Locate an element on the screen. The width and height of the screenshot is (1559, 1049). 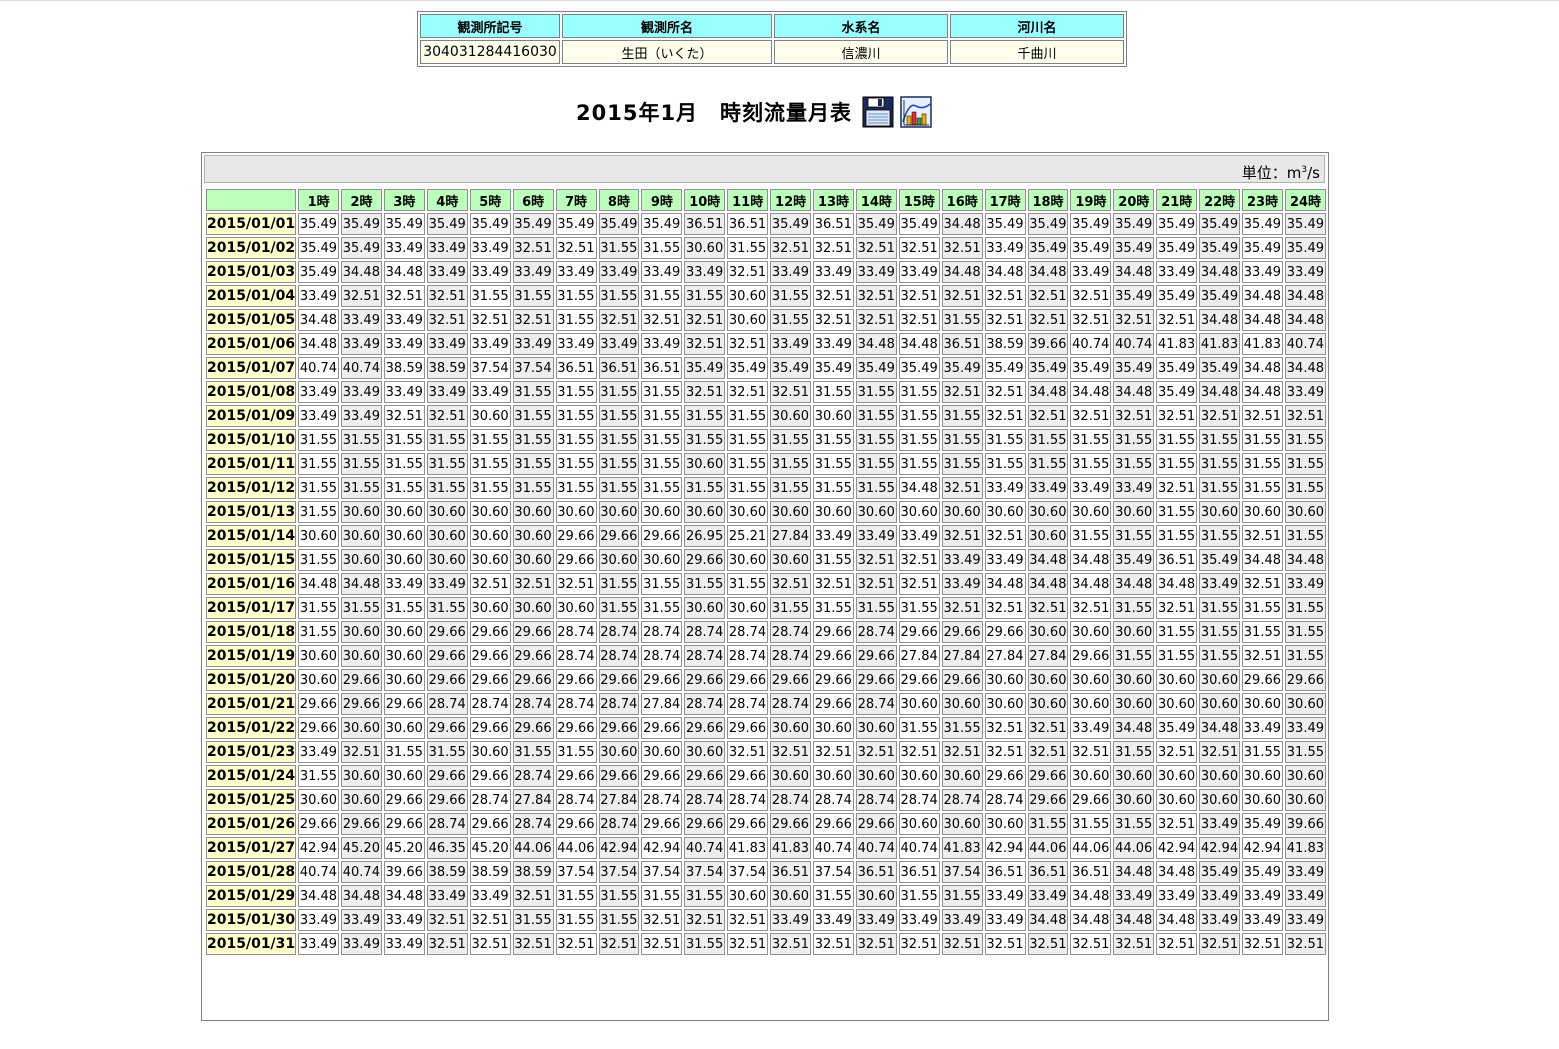
hour-header: 19時 is located at coordinates (1091, 200).